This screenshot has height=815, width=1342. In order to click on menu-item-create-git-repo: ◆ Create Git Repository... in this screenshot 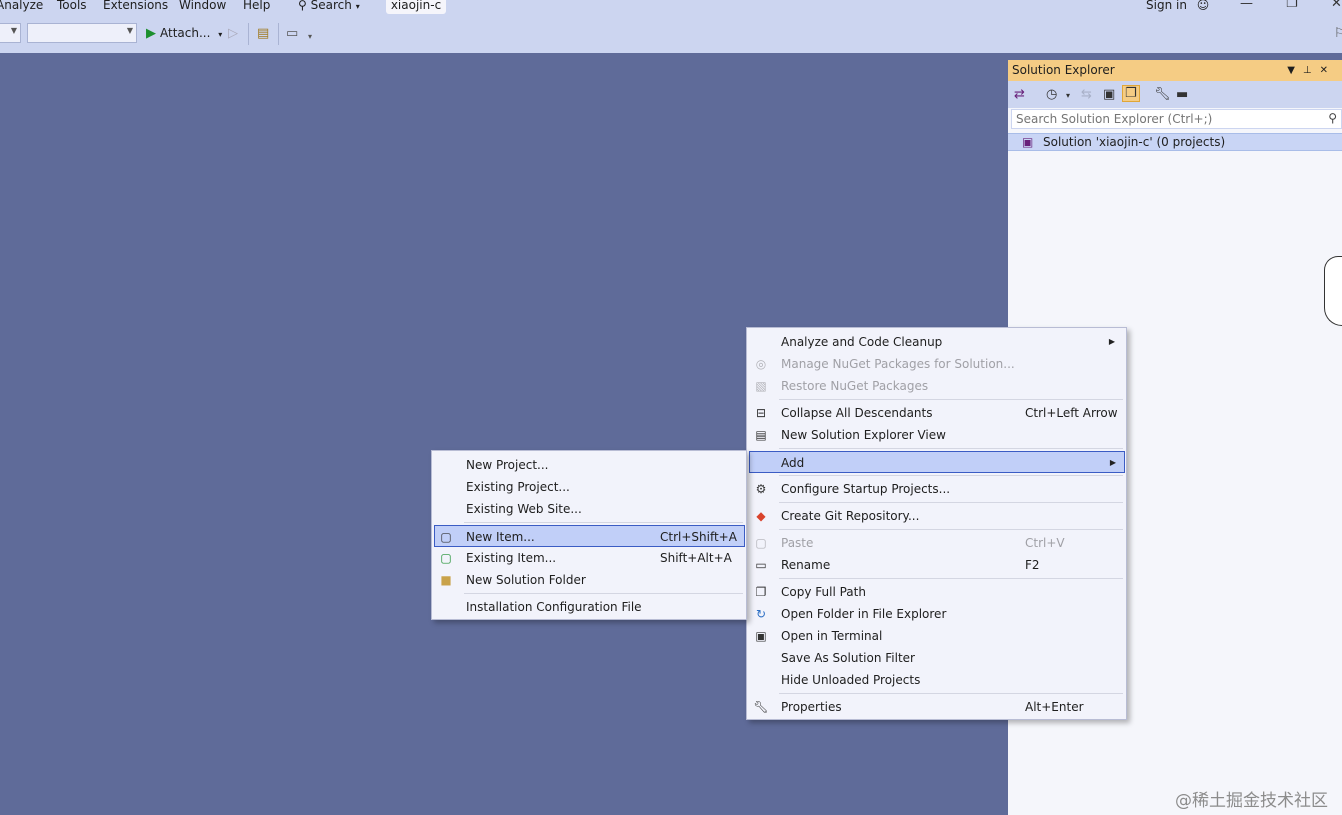, I will do `click(936, 516)`.